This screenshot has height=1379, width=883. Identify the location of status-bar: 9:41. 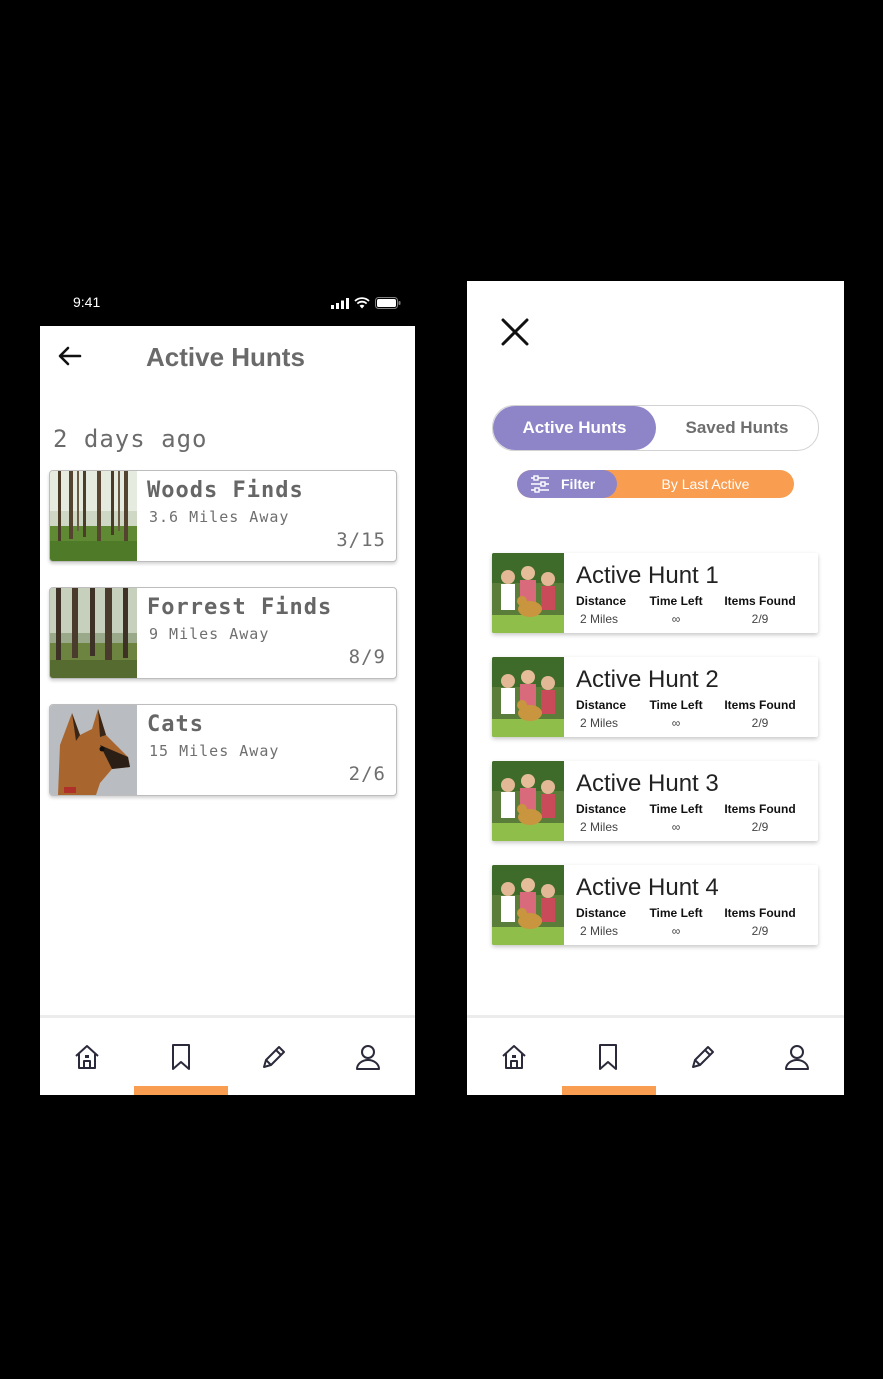
(227, 307).